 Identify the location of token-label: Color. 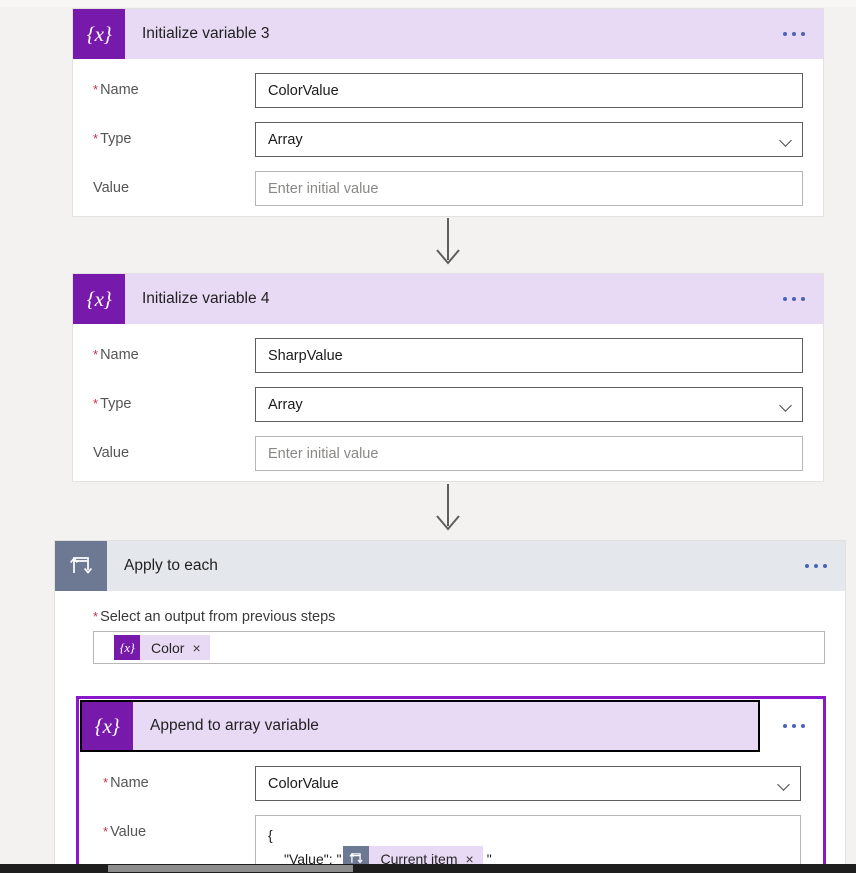
(168, 647).